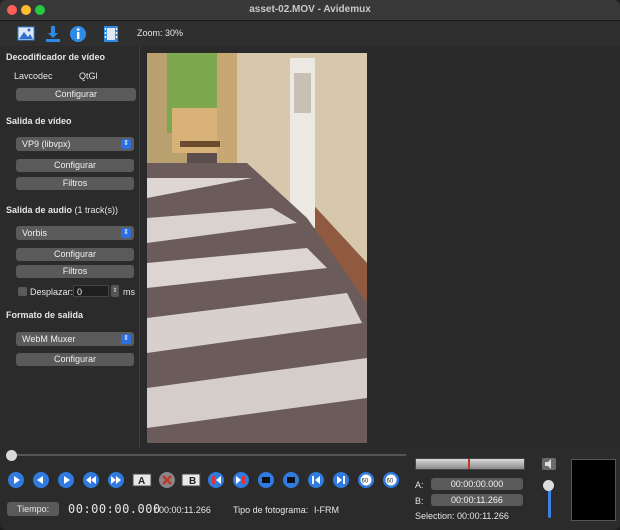  What do you see at coordinates (115, 291) in the screenshot?
I see `shift-stepper: ⇕` at bounding box center [115, 291].